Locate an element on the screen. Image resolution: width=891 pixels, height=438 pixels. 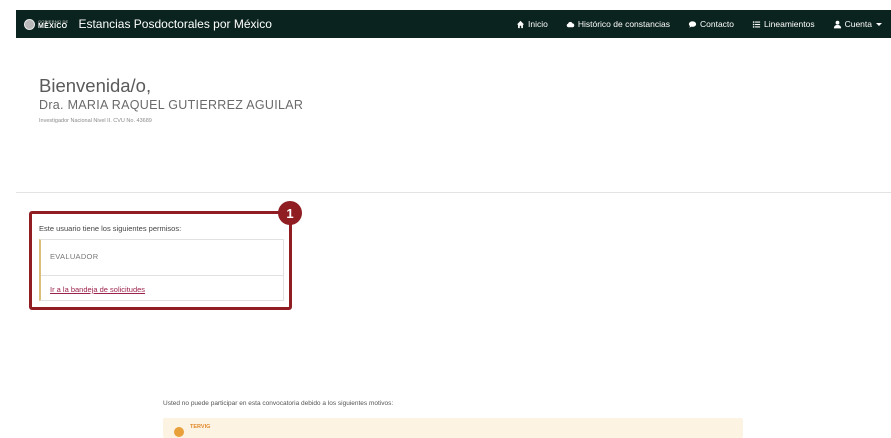
national-seal-icon is located at coordinates (29, 24).